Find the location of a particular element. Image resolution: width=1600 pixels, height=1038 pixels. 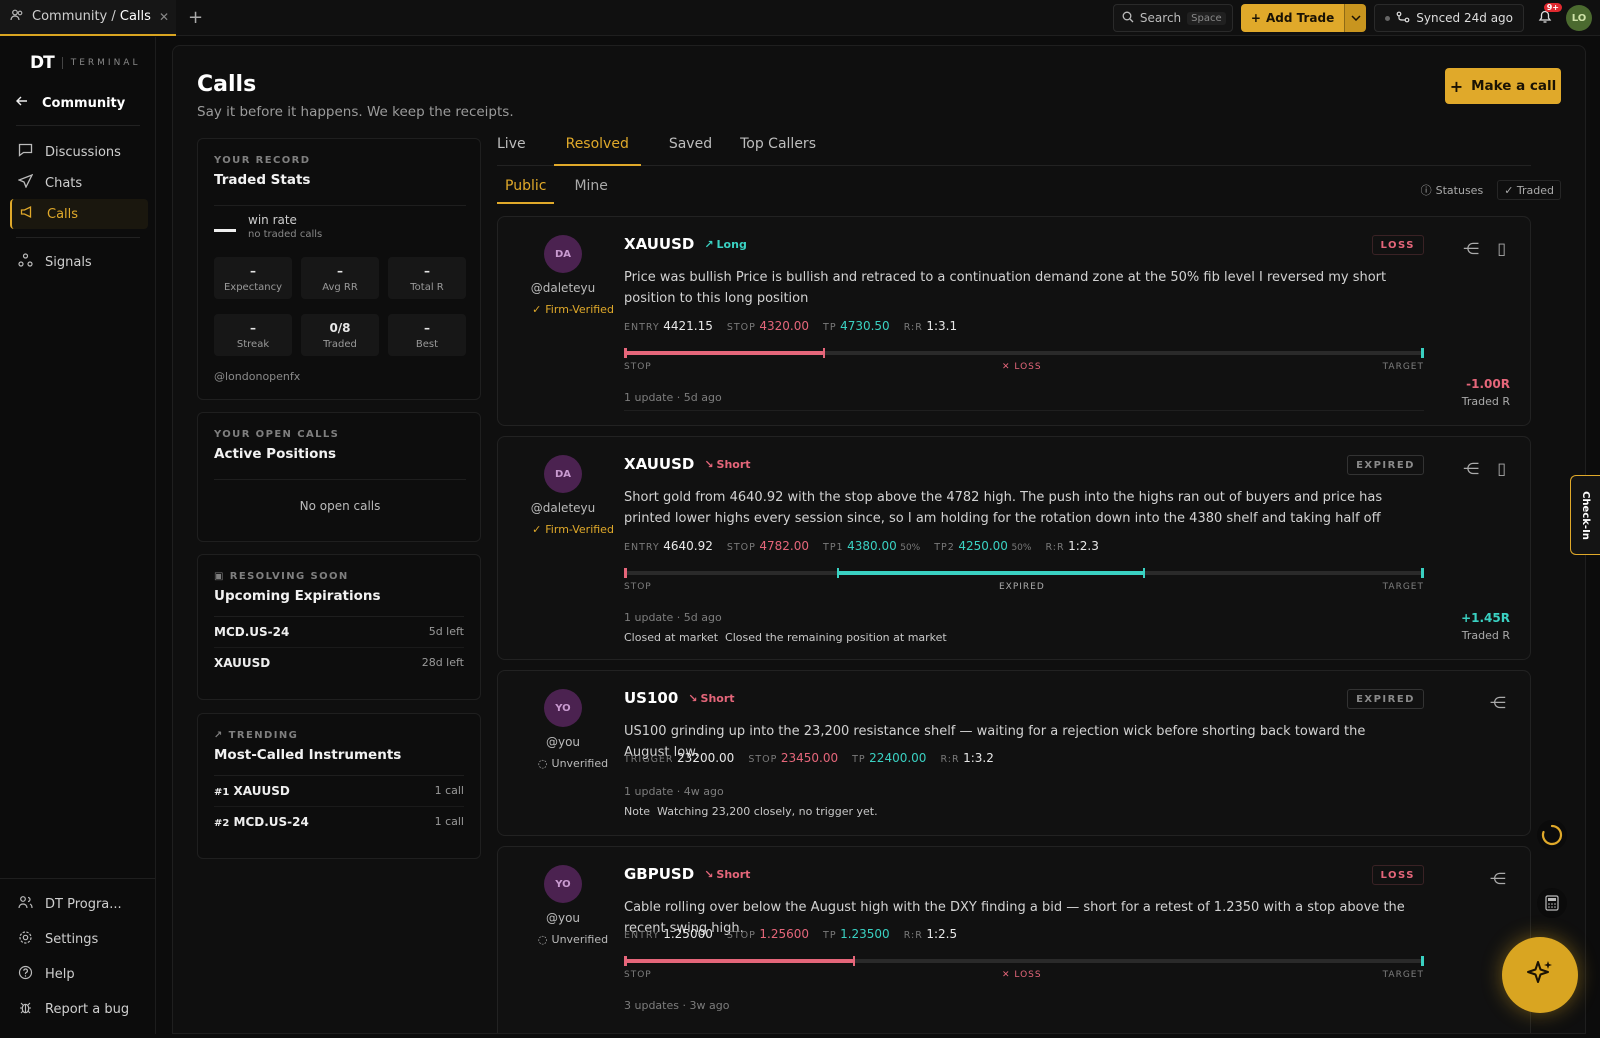

sidebar-item-signals: Signals is located at coordinates (79, 262).